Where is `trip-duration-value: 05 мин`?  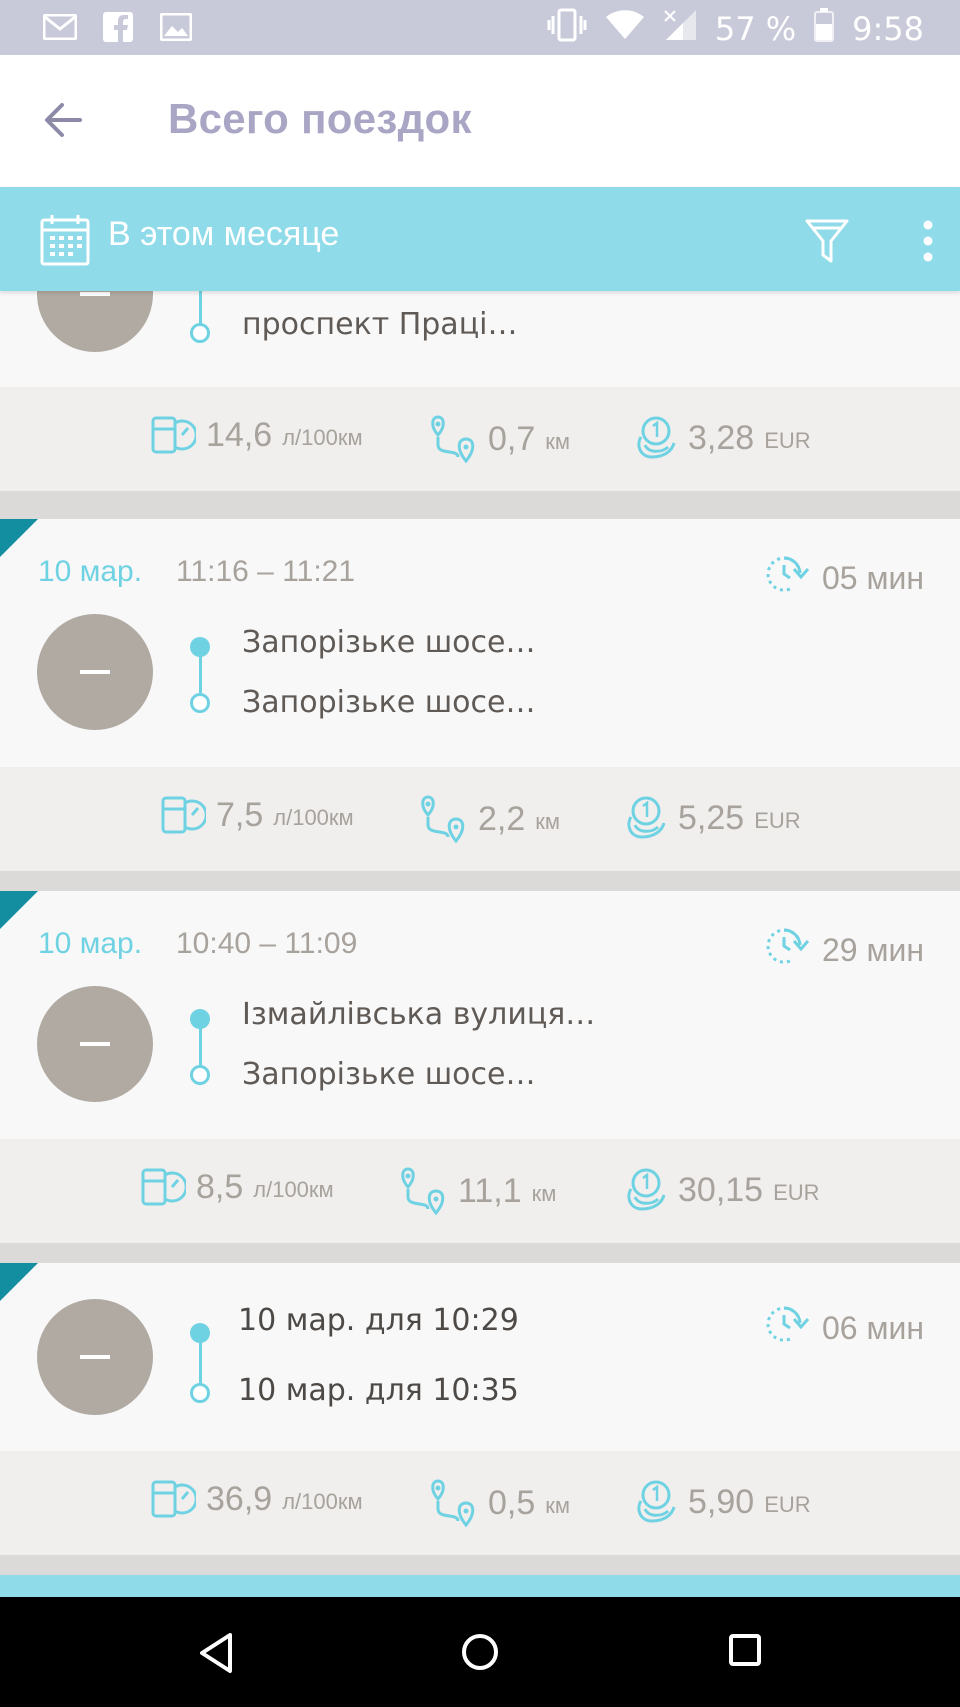 trip-duration-value: 05 мин is located at coordinates (872, 577).